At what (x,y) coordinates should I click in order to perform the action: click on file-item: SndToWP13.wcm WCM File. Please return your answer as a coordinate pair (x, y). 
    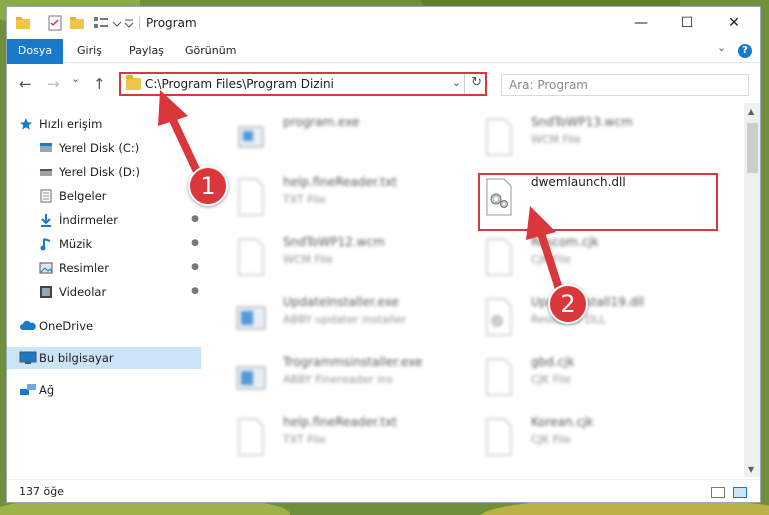
    Looking at the image, I should click on (603, 139).